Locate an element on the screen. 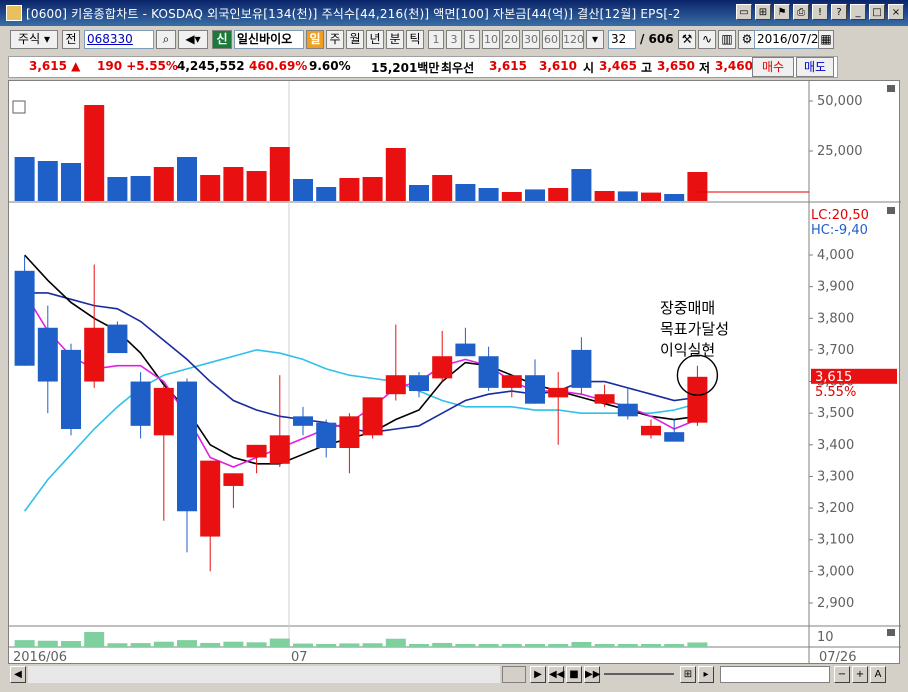  link-icon: ⊞ is located at coordinates (763, 12).